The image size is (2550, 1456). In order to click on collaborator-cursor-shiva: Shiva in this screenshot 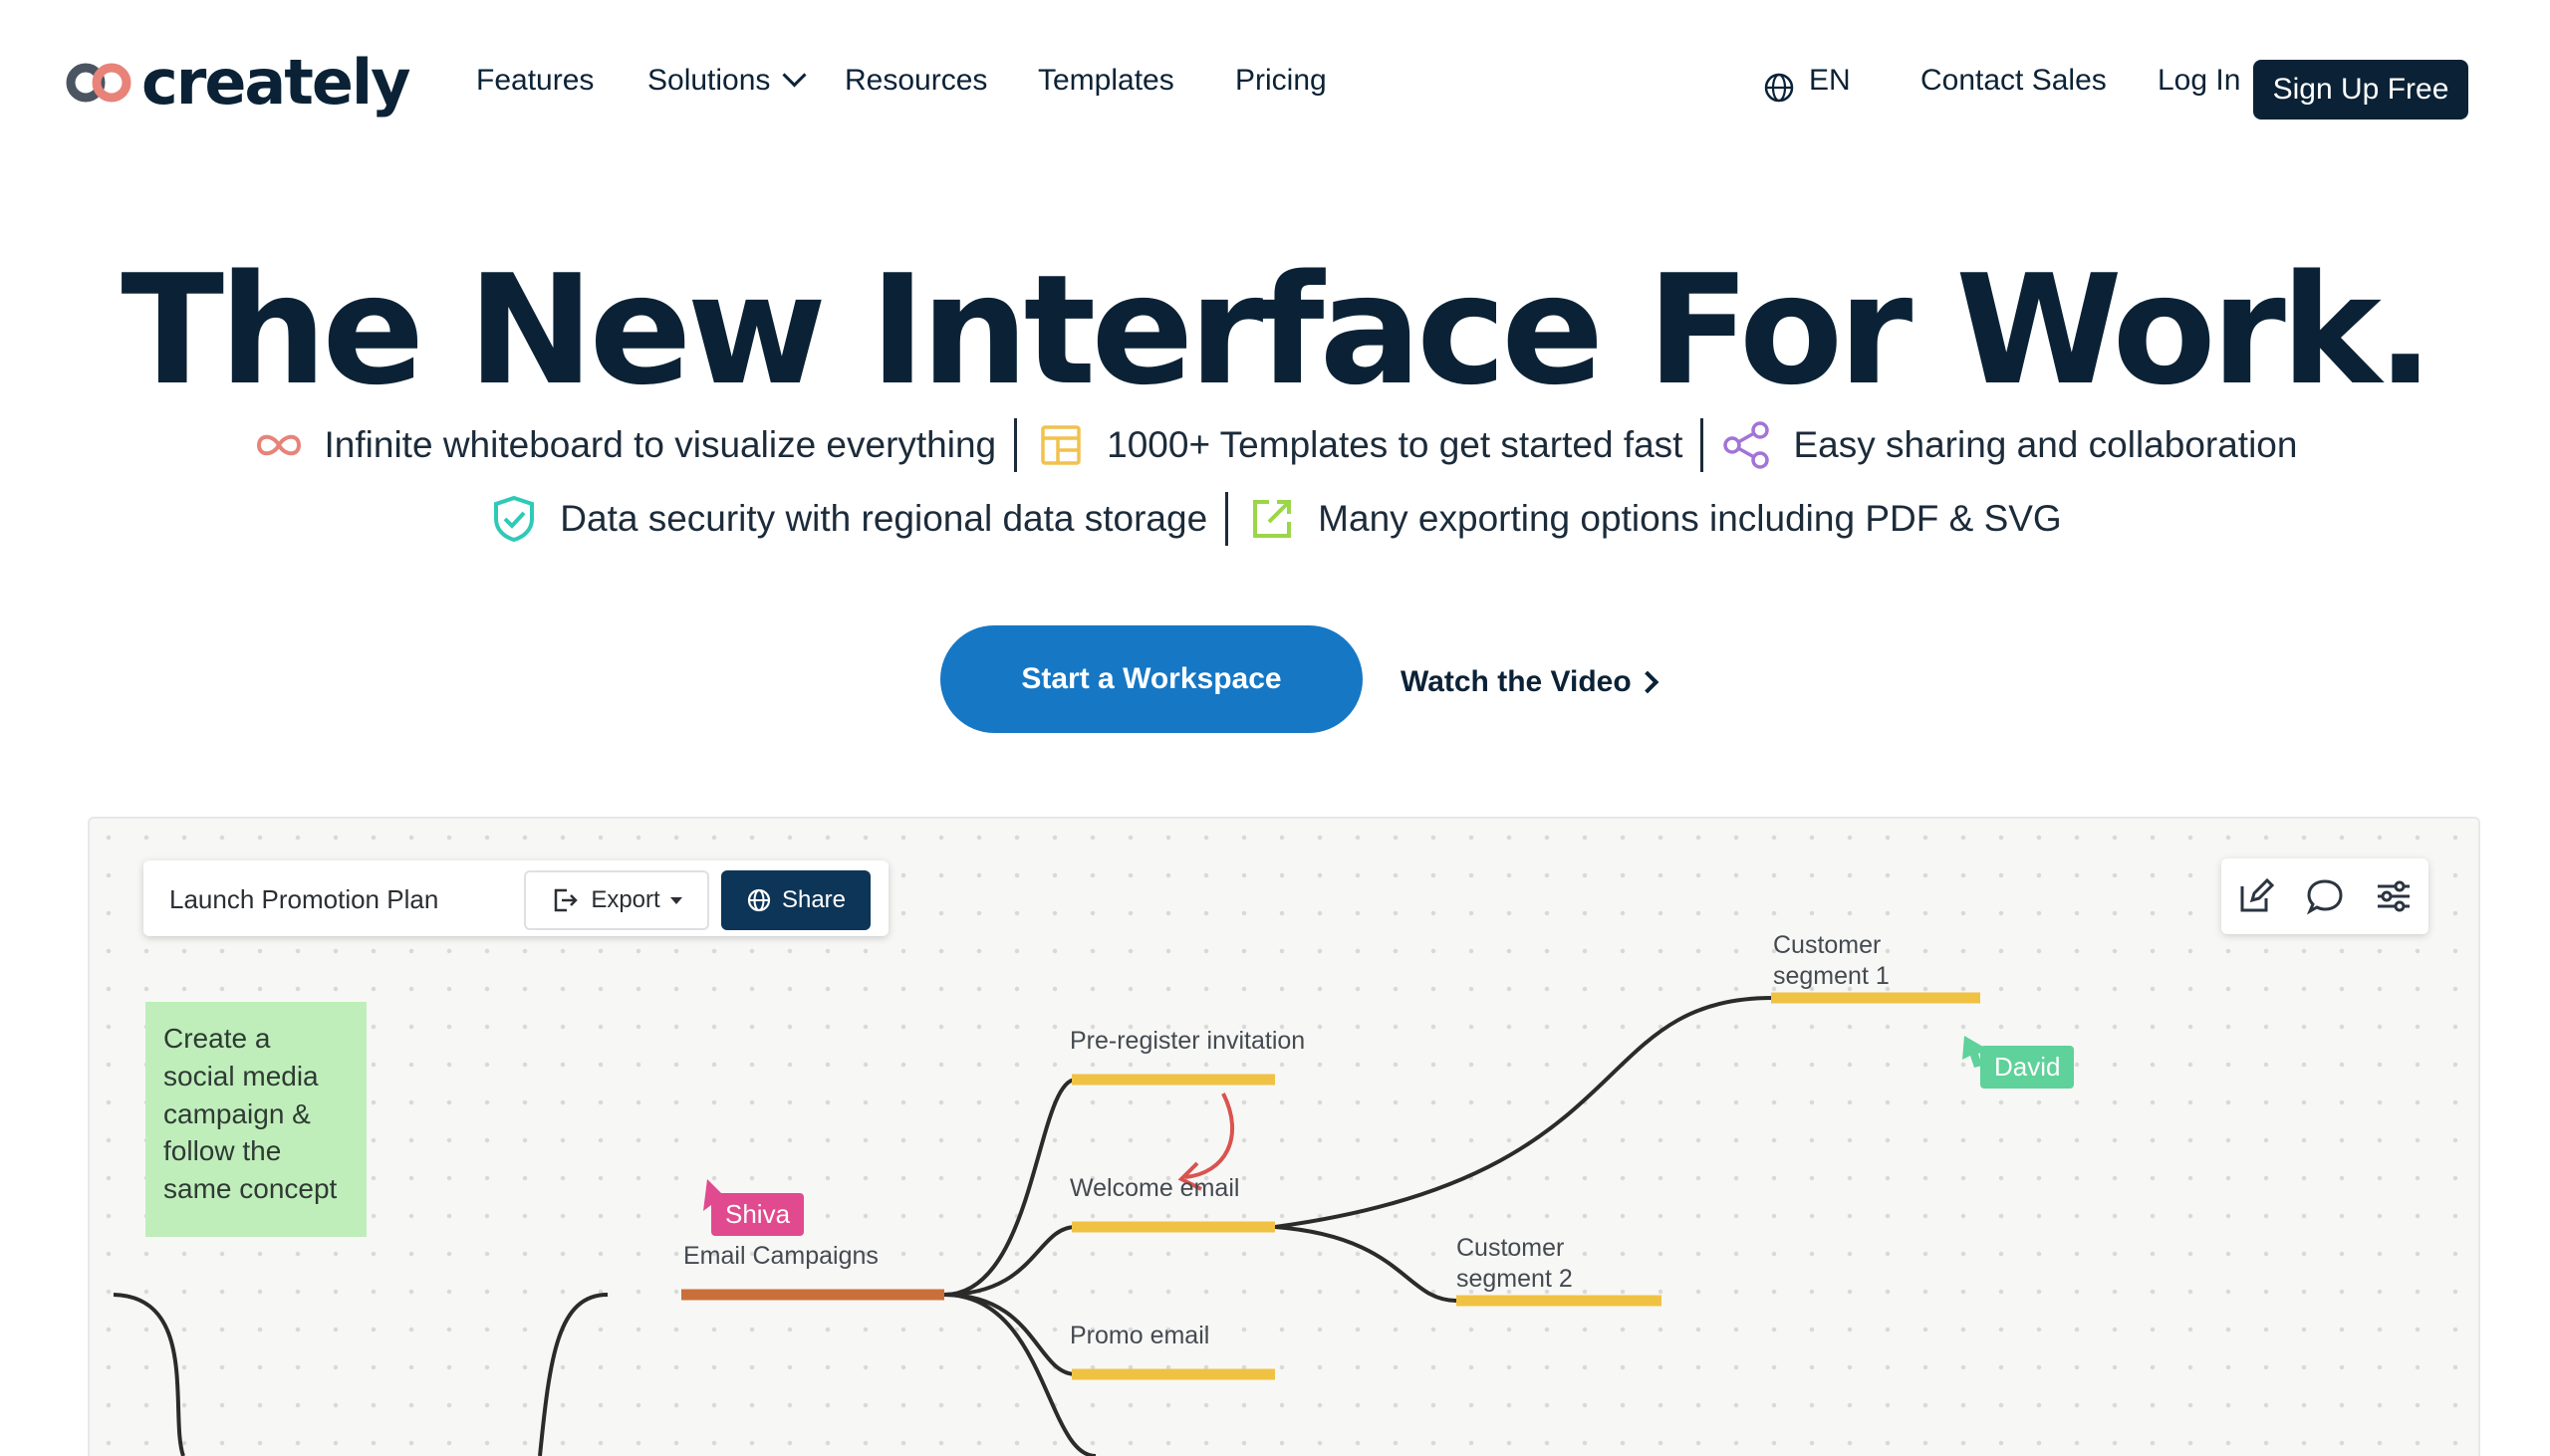, I will do `click(758, 1214)`.